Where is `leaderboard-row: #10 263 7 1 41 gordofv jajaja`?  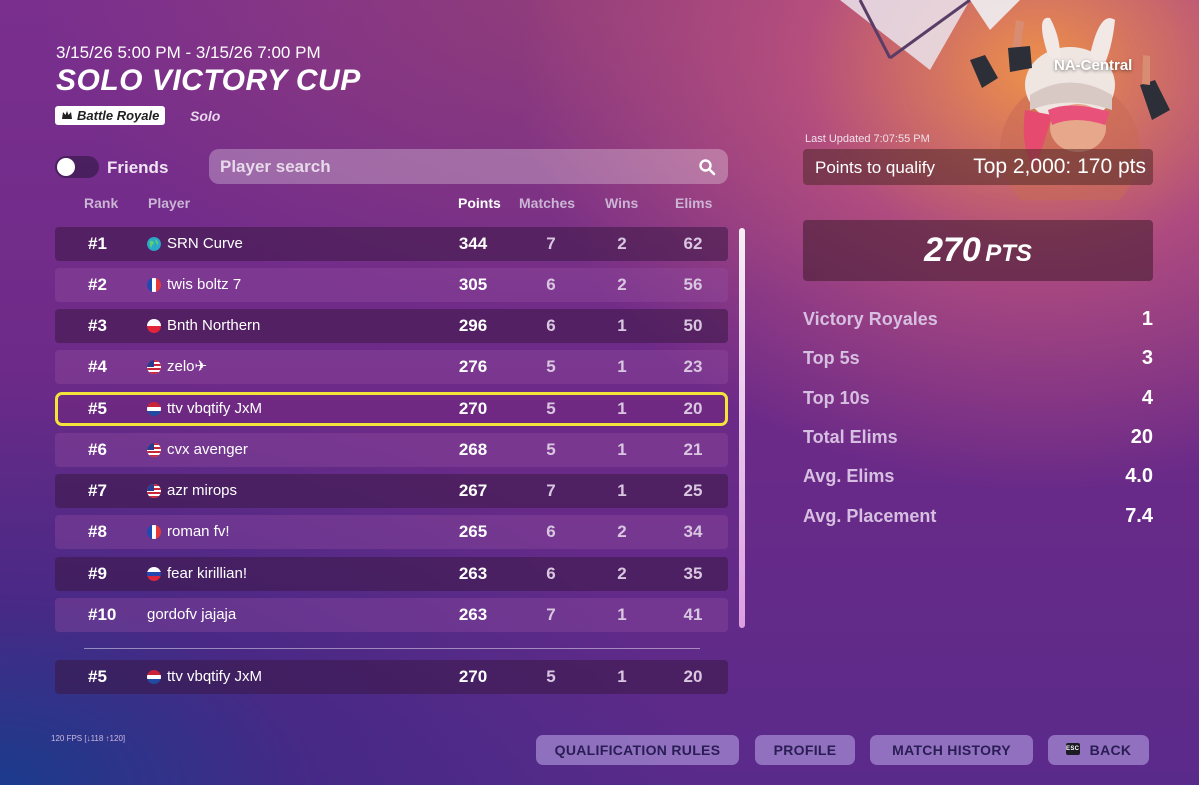
leaderboard-row: #10 263 7 1 41 gordofv jajaja is located at coordinates (391, 615).